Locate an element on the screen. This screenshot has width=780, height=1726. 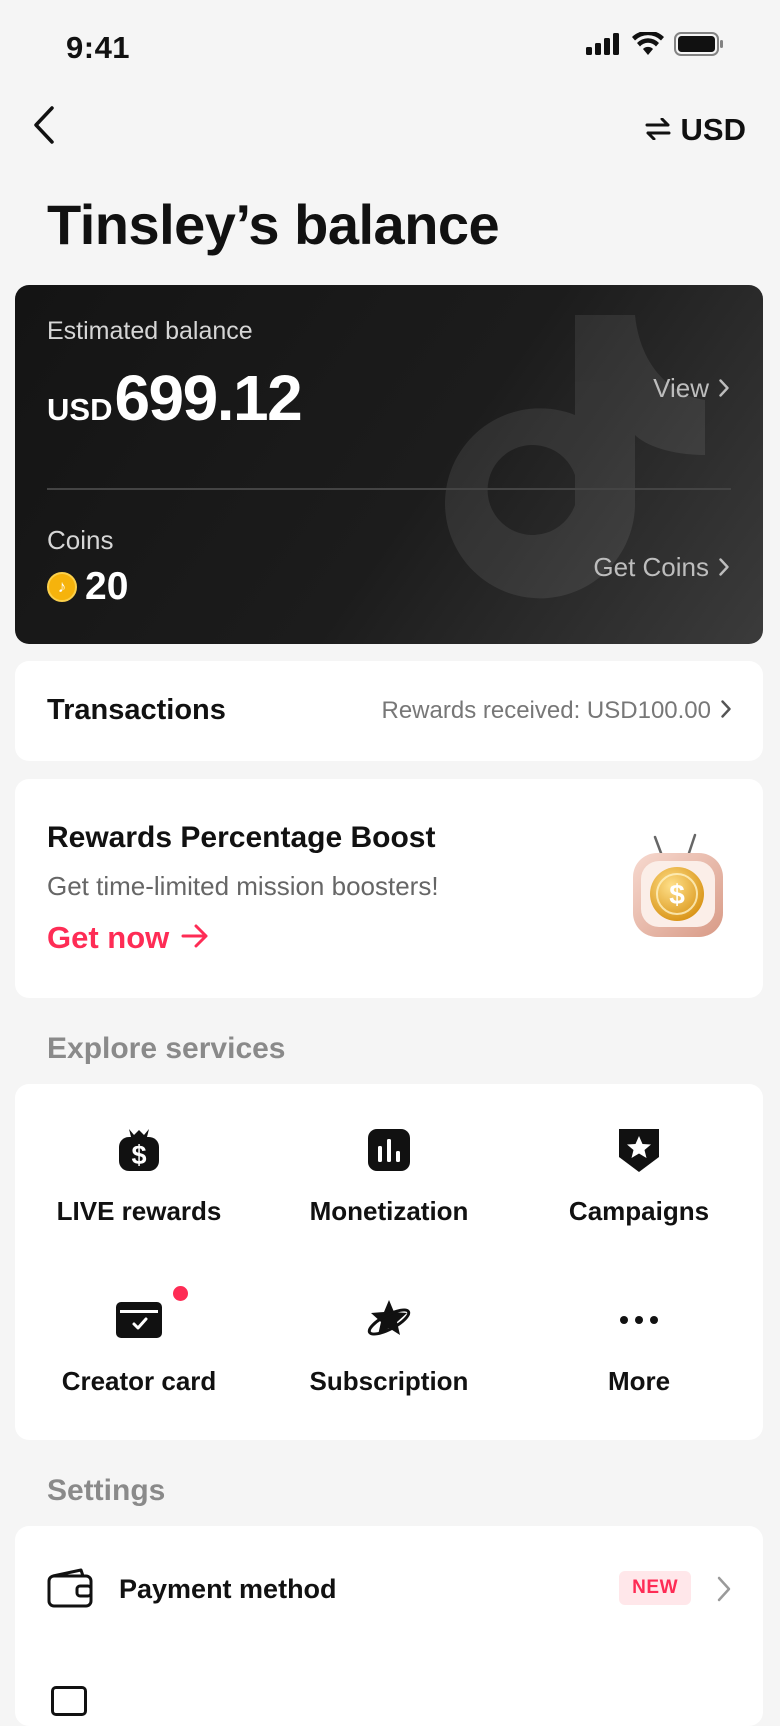
service-subscription: Subscription is located at coordinates (389, 1345).